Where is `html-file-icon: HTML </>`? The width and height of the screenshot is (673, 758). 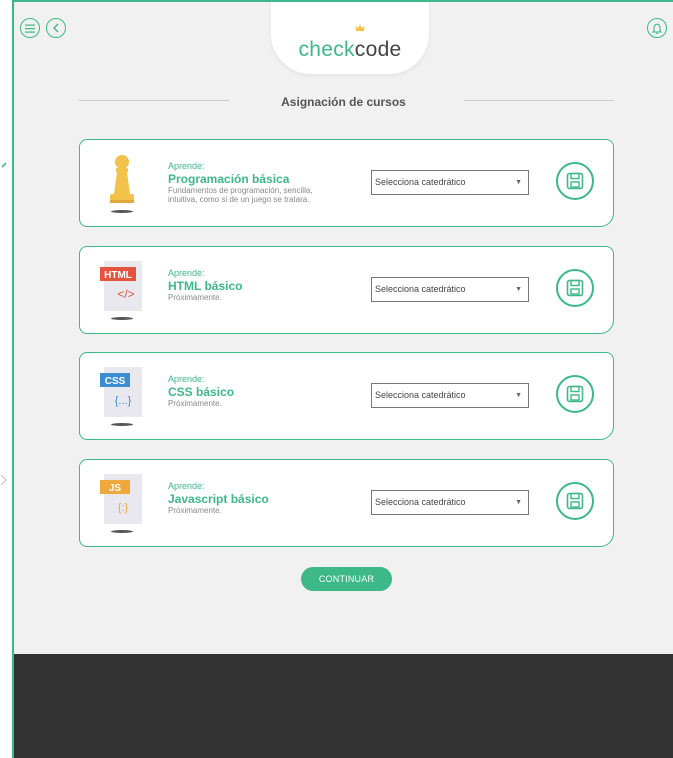 html-file-icon: HTML </> is located at coordinates (122, 289).